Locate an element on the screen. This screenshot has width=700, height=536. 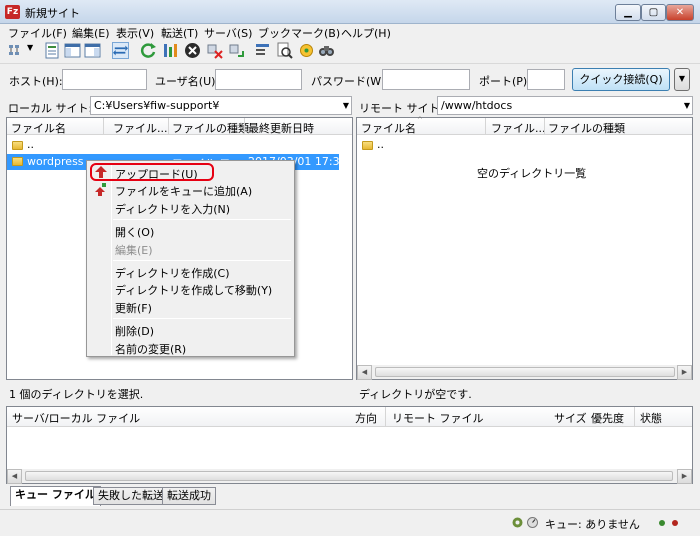
remote-list-header: ファイル名 ^ ファイル... ファイルの種類 is located at coordinates (524, 126).